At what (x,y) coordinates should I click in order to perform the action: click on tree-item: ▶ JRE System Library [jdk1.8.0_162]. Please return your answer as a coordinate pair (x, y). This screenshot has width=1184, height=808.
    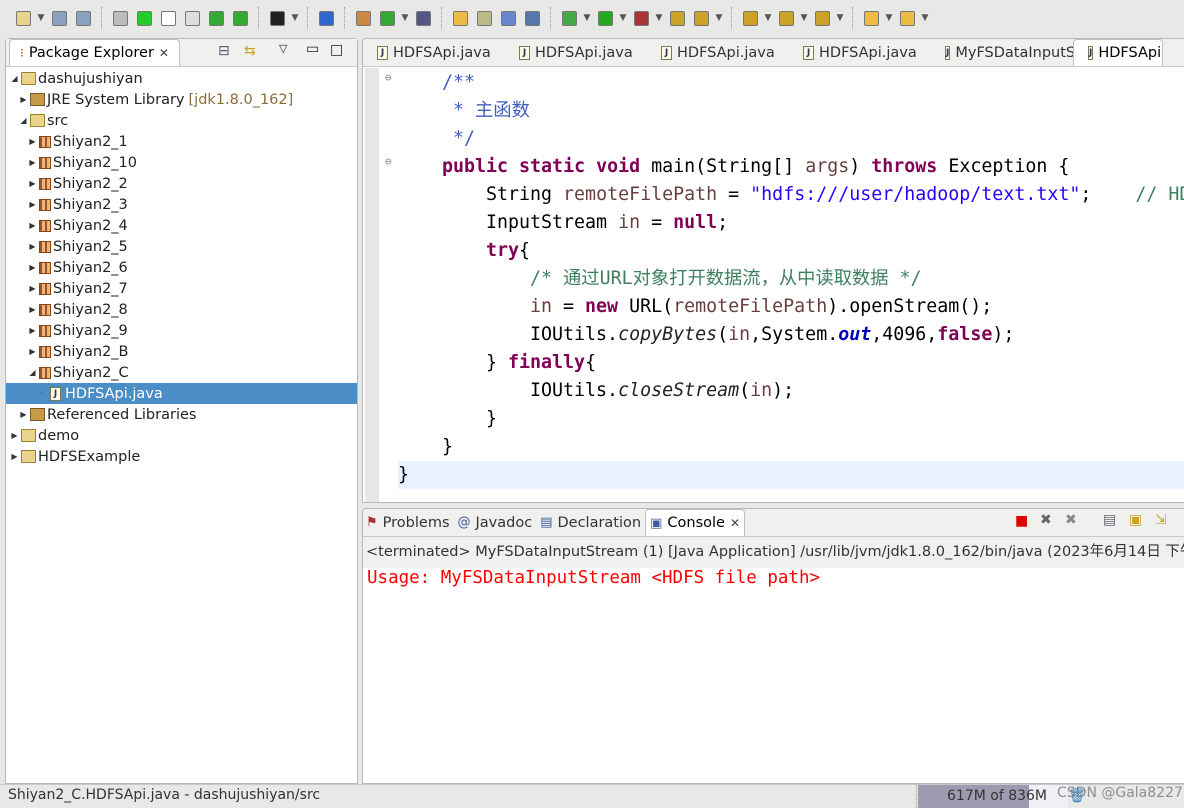
    Looking at the image, I should click on (181, 99).